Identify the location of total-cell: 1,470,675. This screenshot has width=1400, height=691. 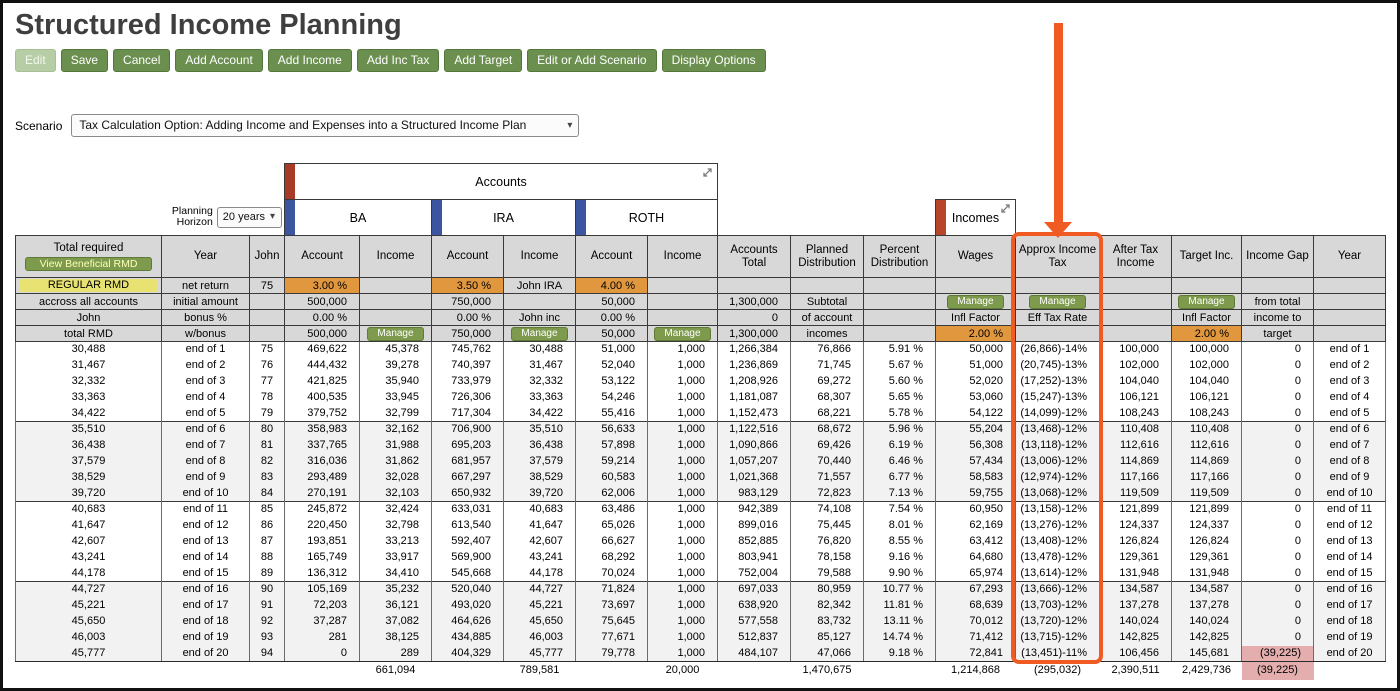
(827, 670).